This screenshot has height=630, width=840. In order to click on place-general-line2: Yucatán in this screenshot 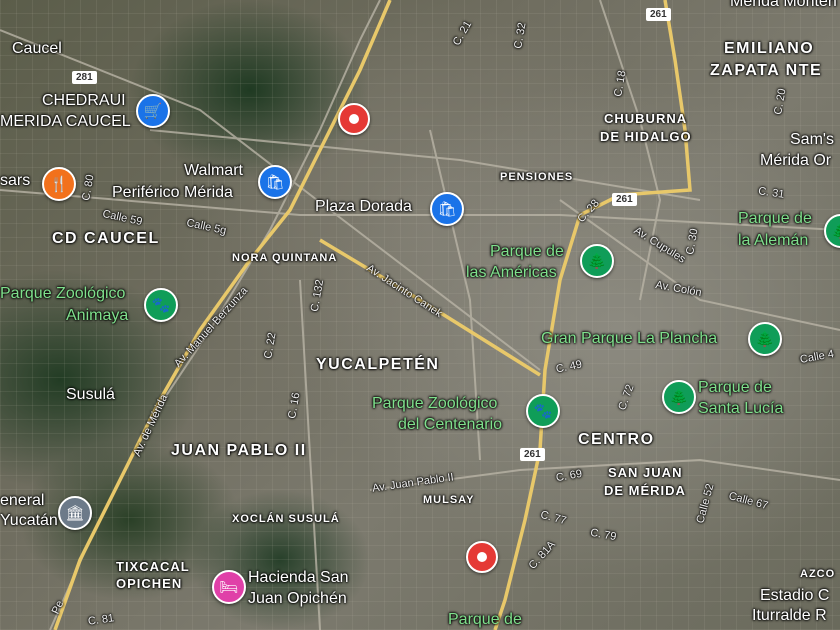, I will do `click(29, 520)`.